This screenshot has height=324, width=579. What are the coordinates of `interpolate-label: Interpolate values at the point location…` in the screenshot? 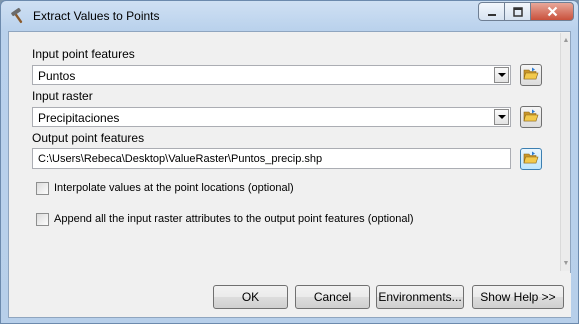 It's located at (174, 188).